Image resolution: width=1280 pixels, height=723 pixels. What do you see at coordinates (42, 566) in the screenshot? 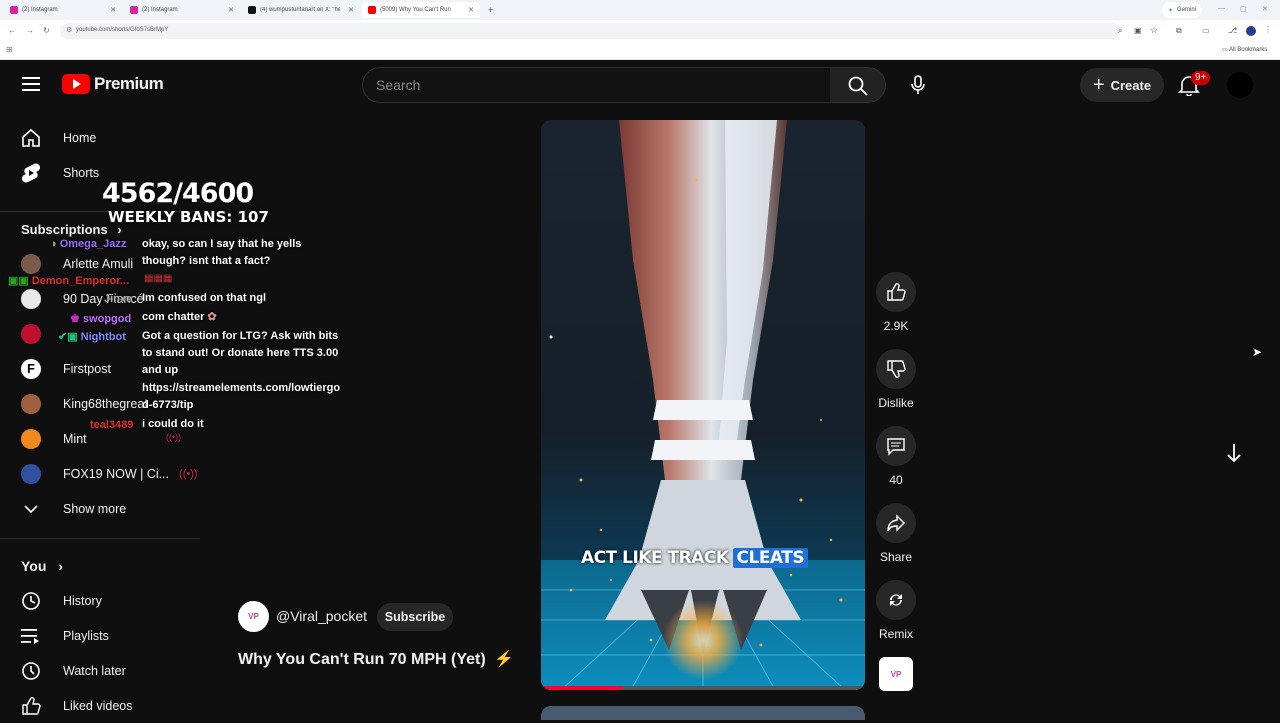
I see `you-heading: You ›` at bounding box center [42, 566].